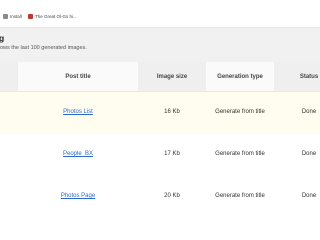 The height and width of the screenshot is (240, 320). Describe the element at coordinates (172, 154) in the screenshot. I see `image-size-cell: 17 Kb` at that location.